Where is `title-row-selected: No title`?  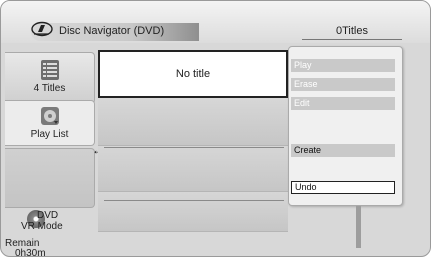 title-row-selected: No title is located at coordinates (193, 74).